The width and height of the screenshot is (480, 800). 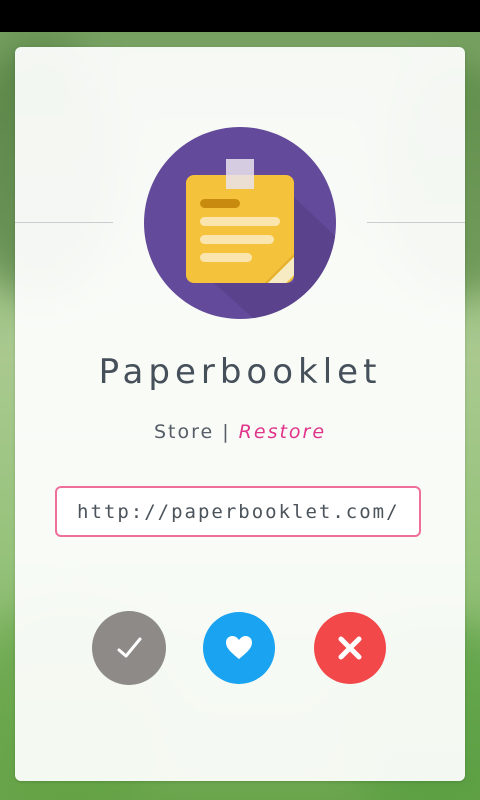 I want to click on restore-link: Restore, so click(x=282, y=432).